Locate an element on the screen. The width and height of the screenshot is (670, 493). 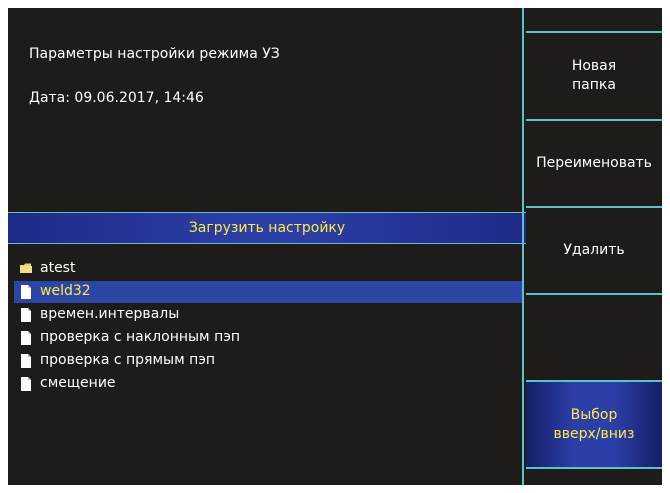
list-item-straight-probe-check: проверка с прямым пэп is located at coordinates (268, 361).